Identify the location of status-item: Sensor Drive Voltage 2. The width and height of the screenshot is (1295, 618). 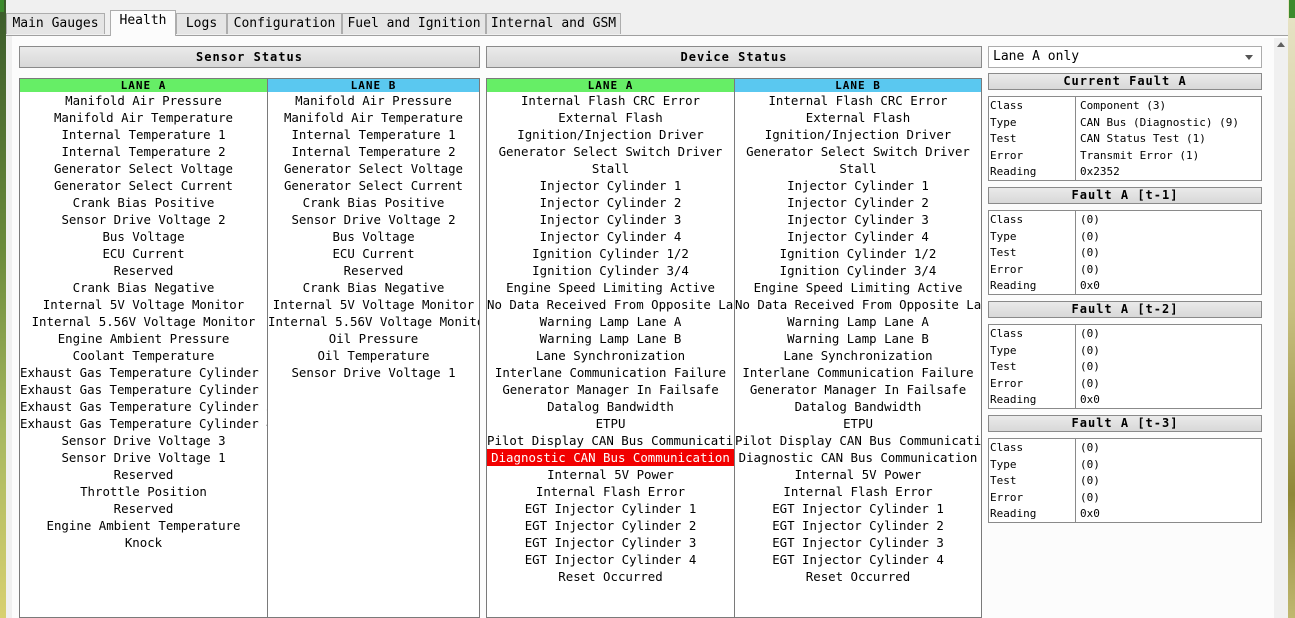
(373, 219).